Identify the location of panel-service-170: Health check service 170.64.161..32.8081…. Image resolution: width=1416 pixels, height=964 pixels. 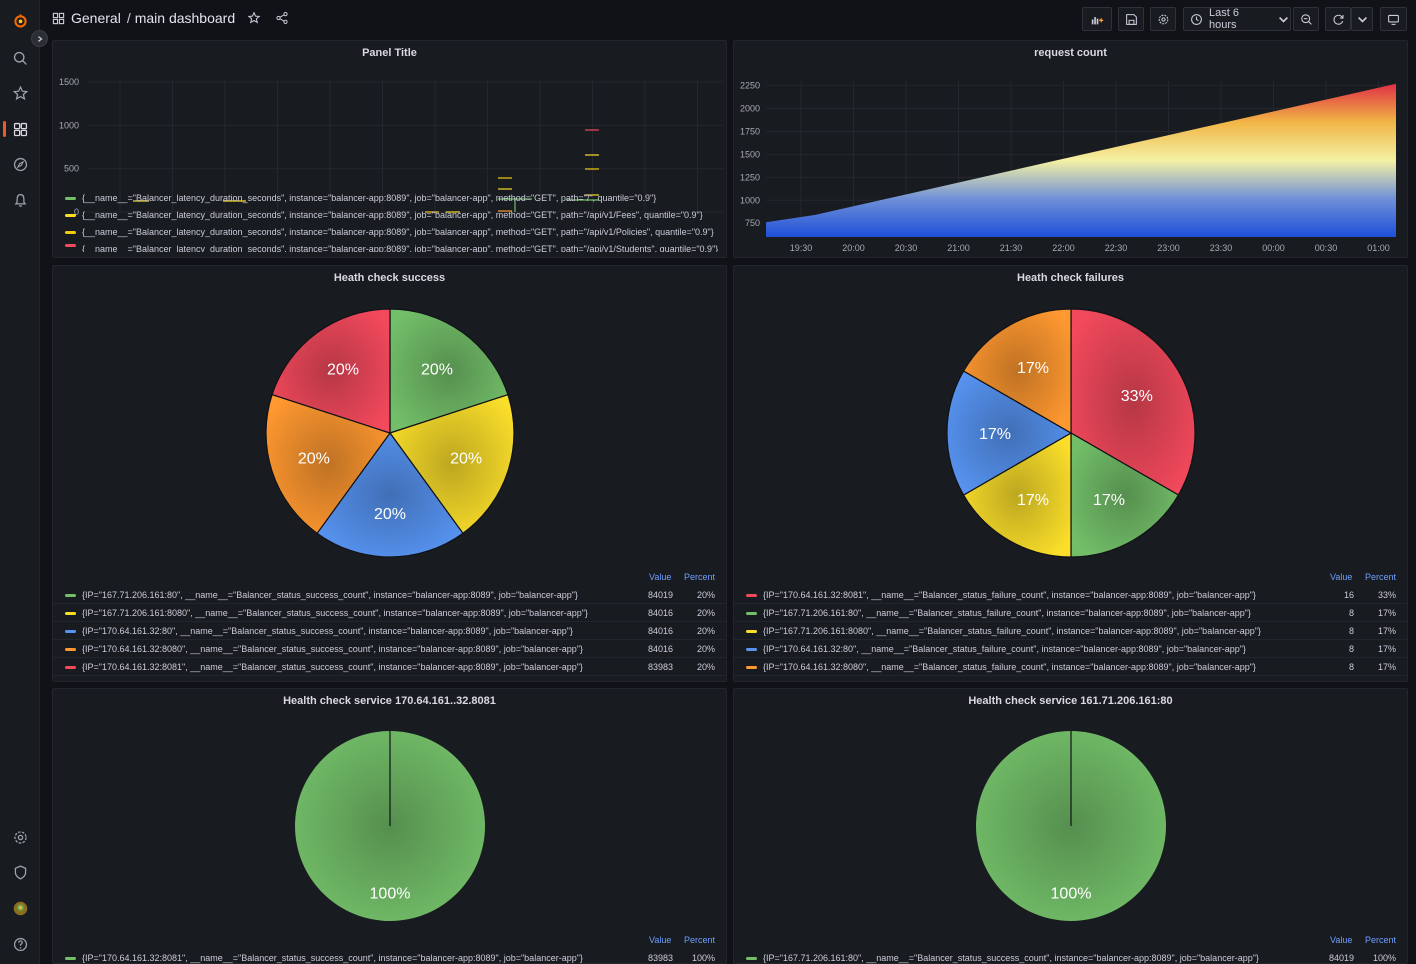
(389, 826).